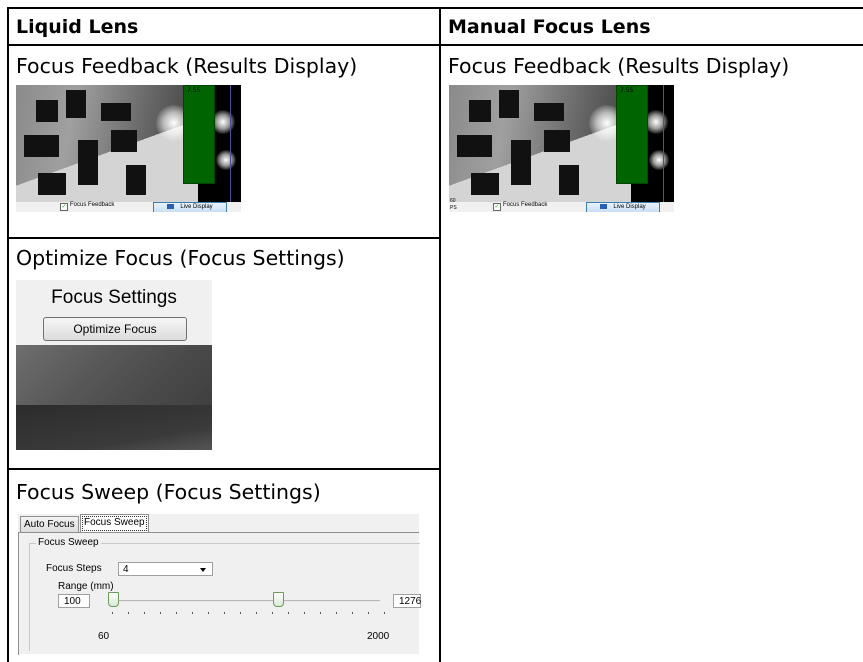  I want to click on edge-text: PS, so click(453, 208).